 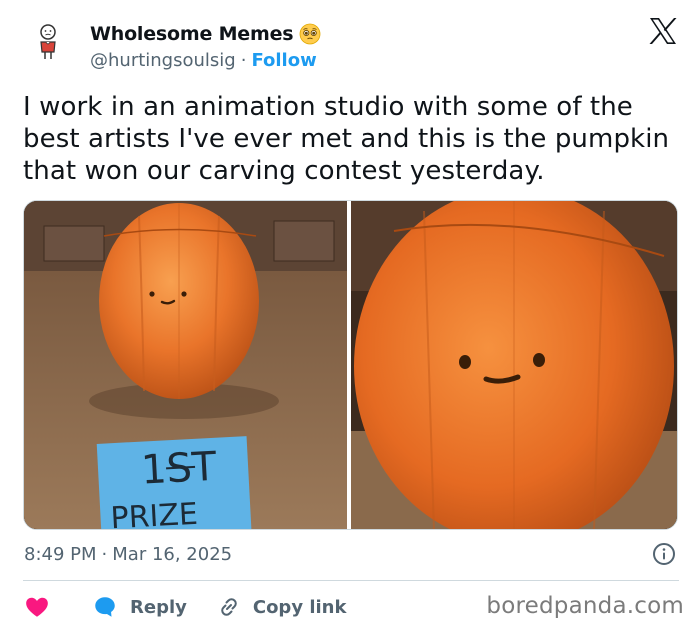 What do you see at coordinates (163, 60) in the screenshot?
I see `author-handle: @hurtingsoulsig` at bounding box center [163, 60].